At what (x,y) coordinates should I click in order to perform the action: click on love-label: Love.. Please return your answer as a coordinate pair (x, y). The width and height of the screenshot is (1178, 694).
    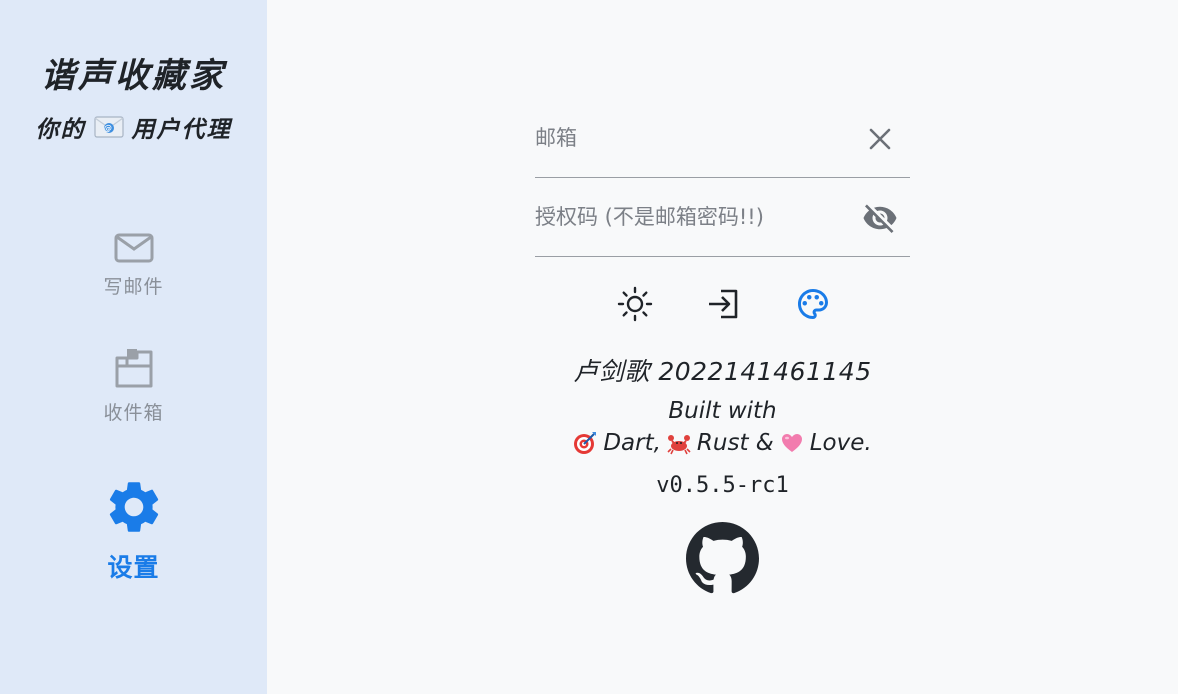
    Looking at the image, I should click on (840, 443).